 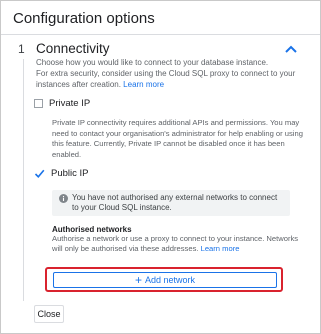 I want to click on public-ip-checkbox: Public IP, so click(x=61, y=173).